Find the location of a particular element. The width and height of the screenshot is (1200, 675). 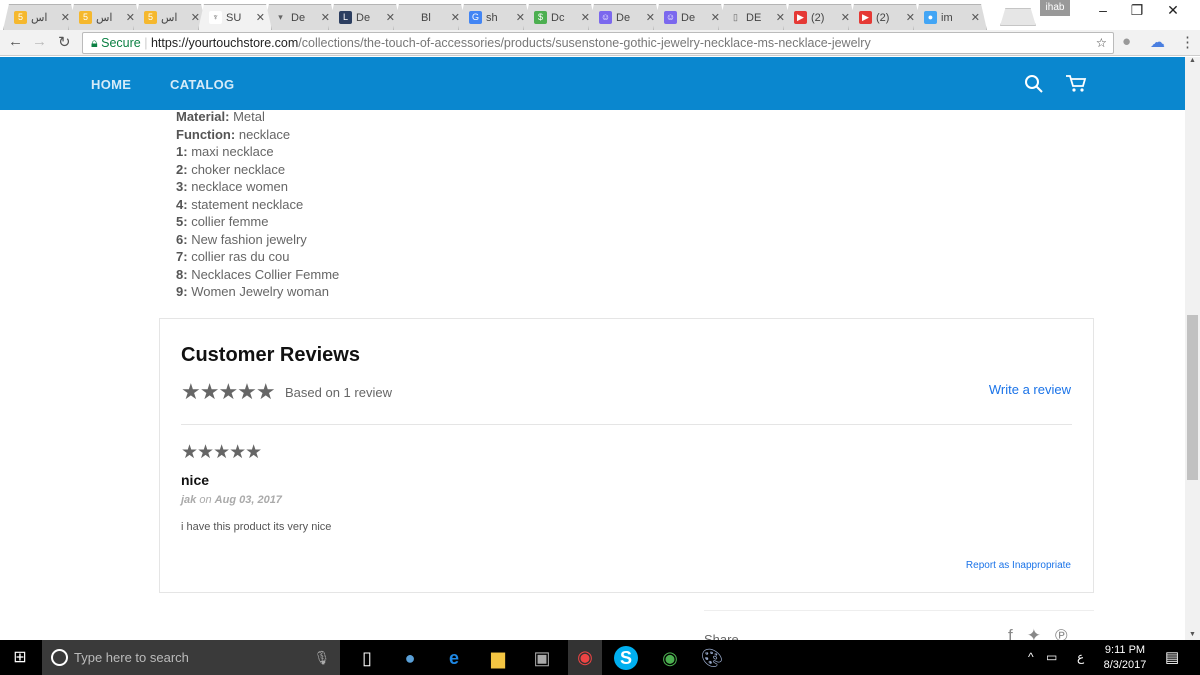

back-button: ← is located at coordinates (15, 41).